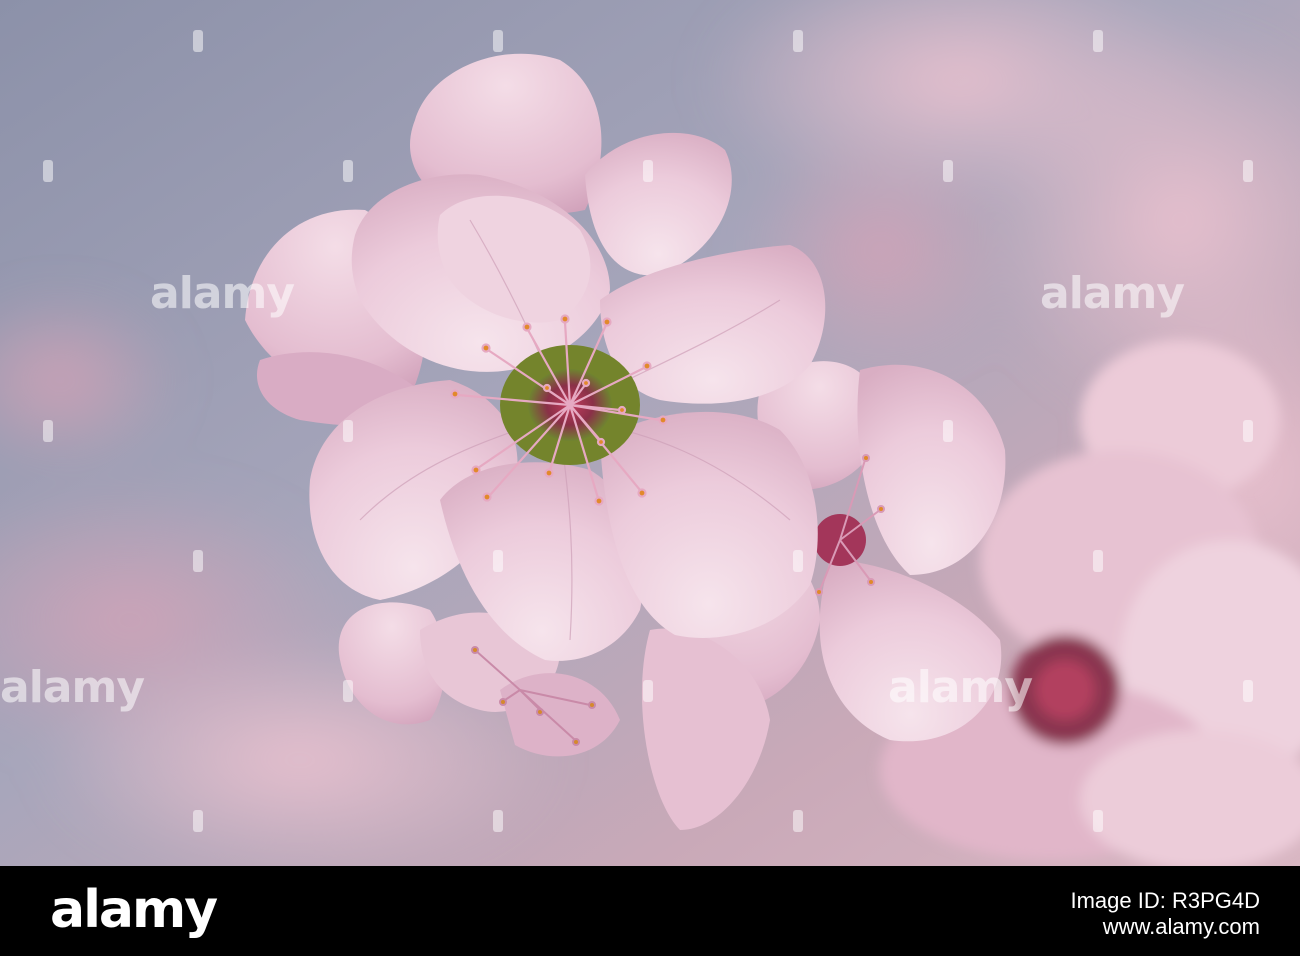  I want to click on image-info: Image ID: R3PG4D www.alamy.com, so click(1165, 914).